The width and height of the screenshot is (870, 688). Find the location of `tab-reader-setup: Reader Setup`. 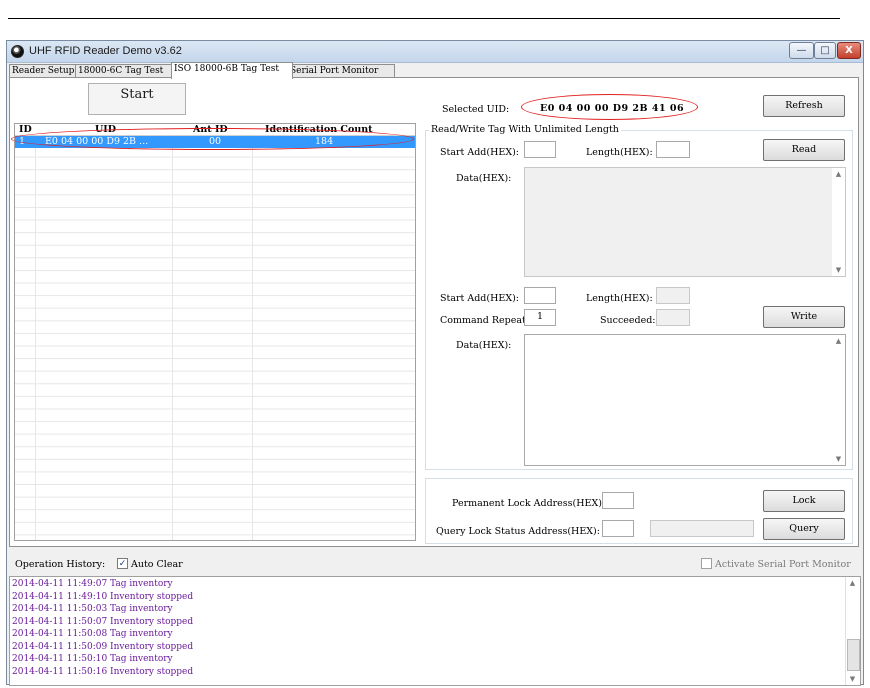

tab-reader-setup: Reader Setup is located at coordinates (45, 71).